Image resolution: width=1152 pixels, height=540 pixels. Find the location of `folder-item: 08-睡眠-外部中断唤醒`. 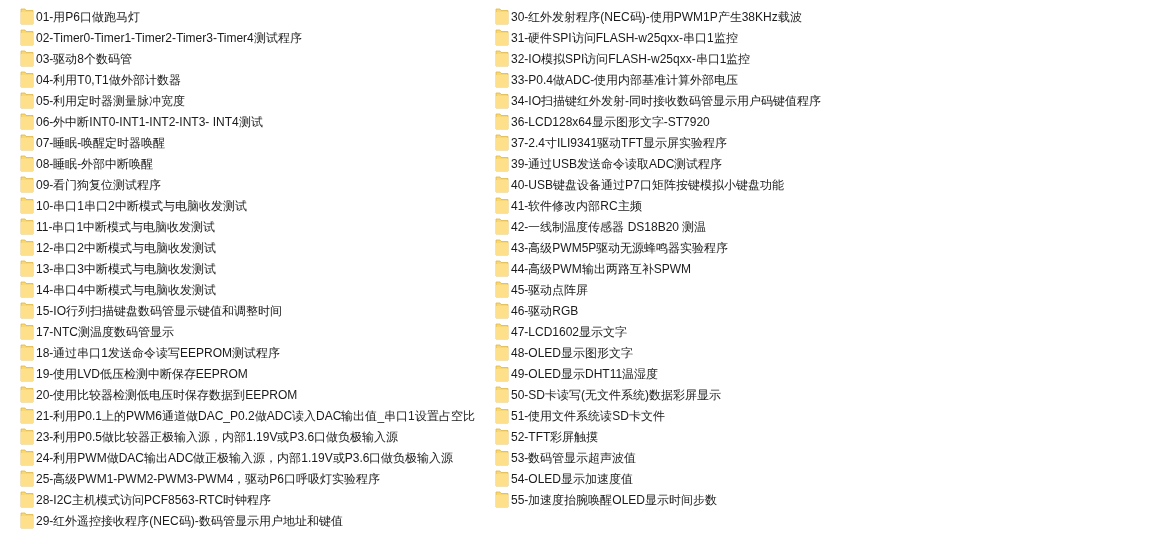

folder-item: 08-睡眠-外部中断唤醒 is located at coordinates (247, 163).